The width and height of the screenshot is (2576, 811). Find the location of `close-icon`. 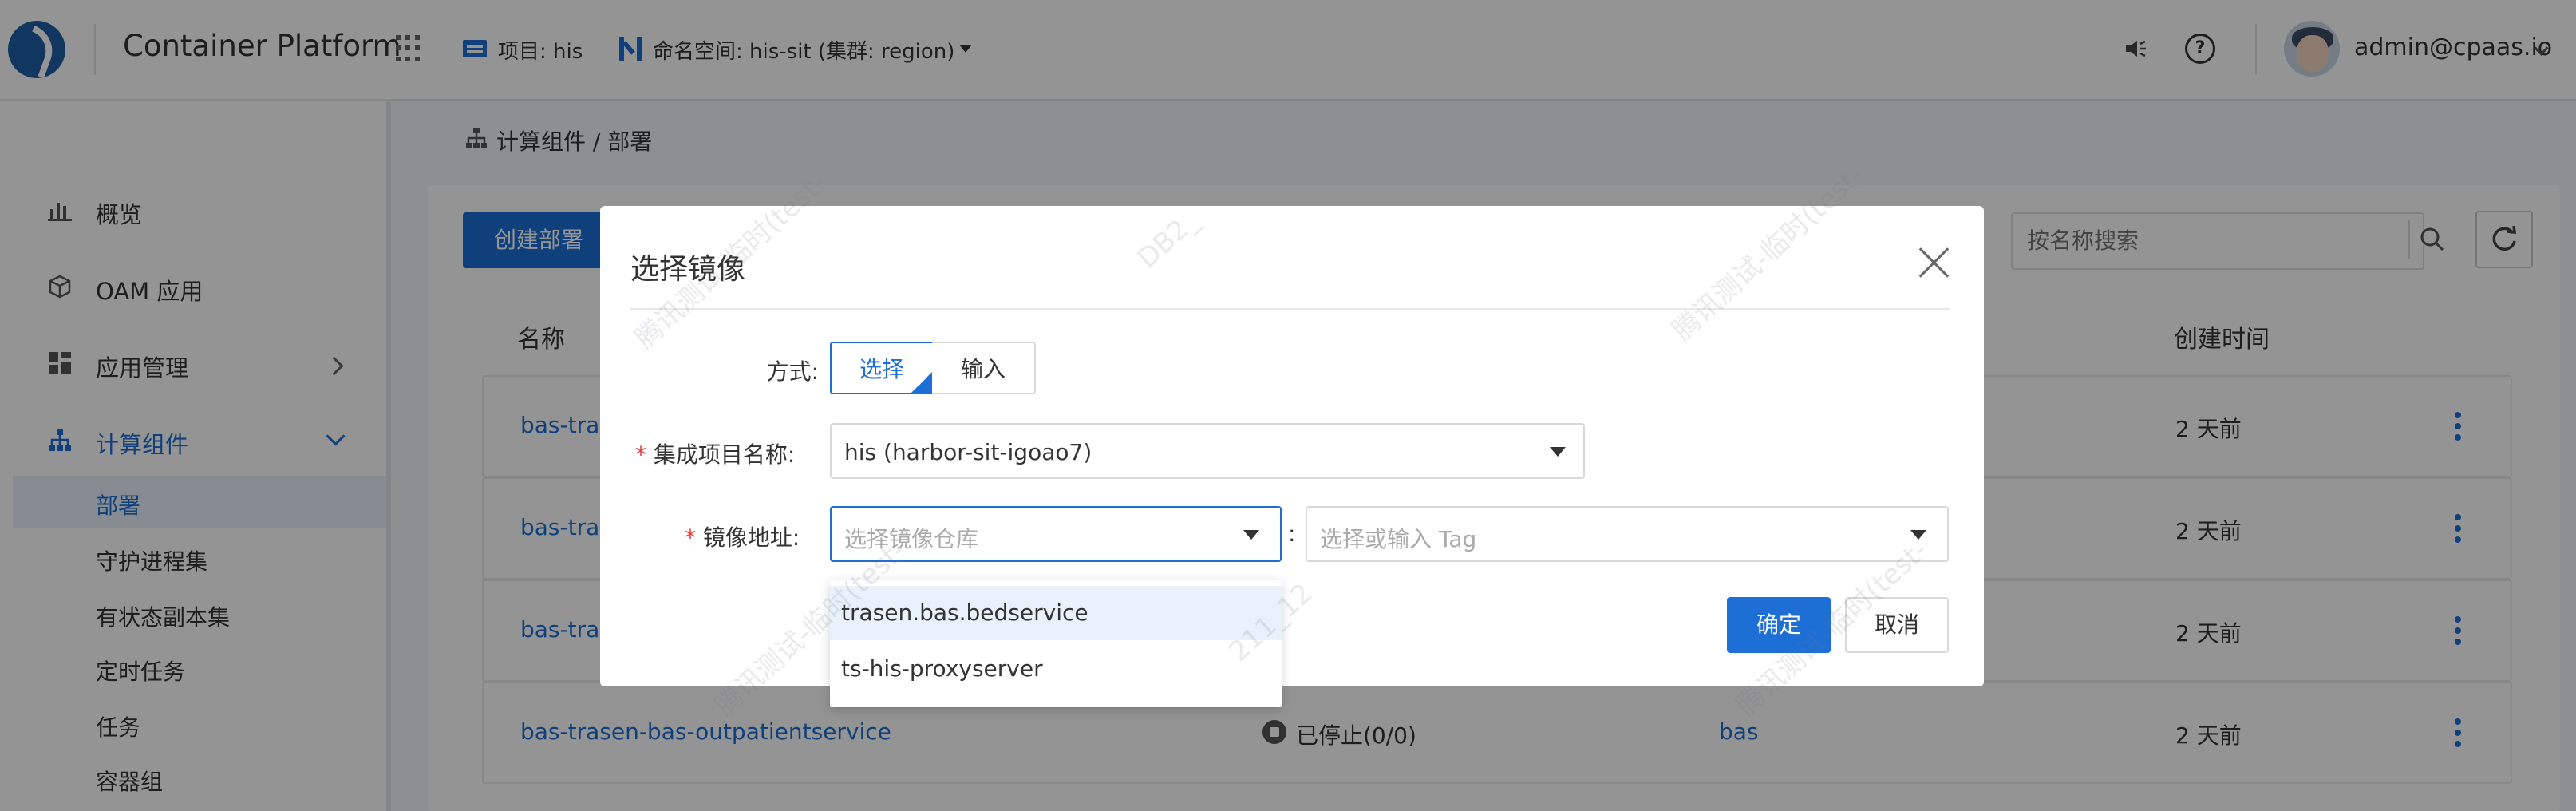

close-icon is located at coordinates (1934, 261).